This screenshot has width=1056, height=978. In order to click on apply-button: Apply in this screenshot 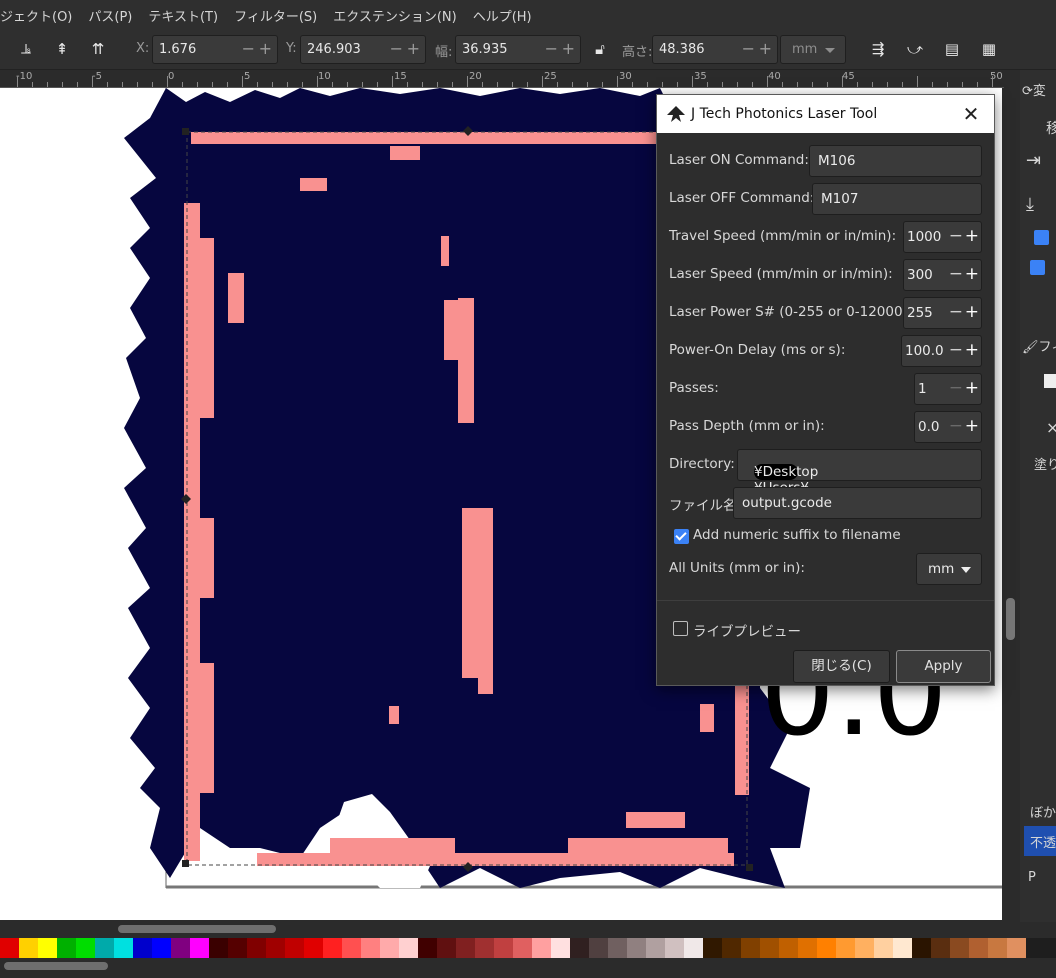, I will do `click(943, 666)`.